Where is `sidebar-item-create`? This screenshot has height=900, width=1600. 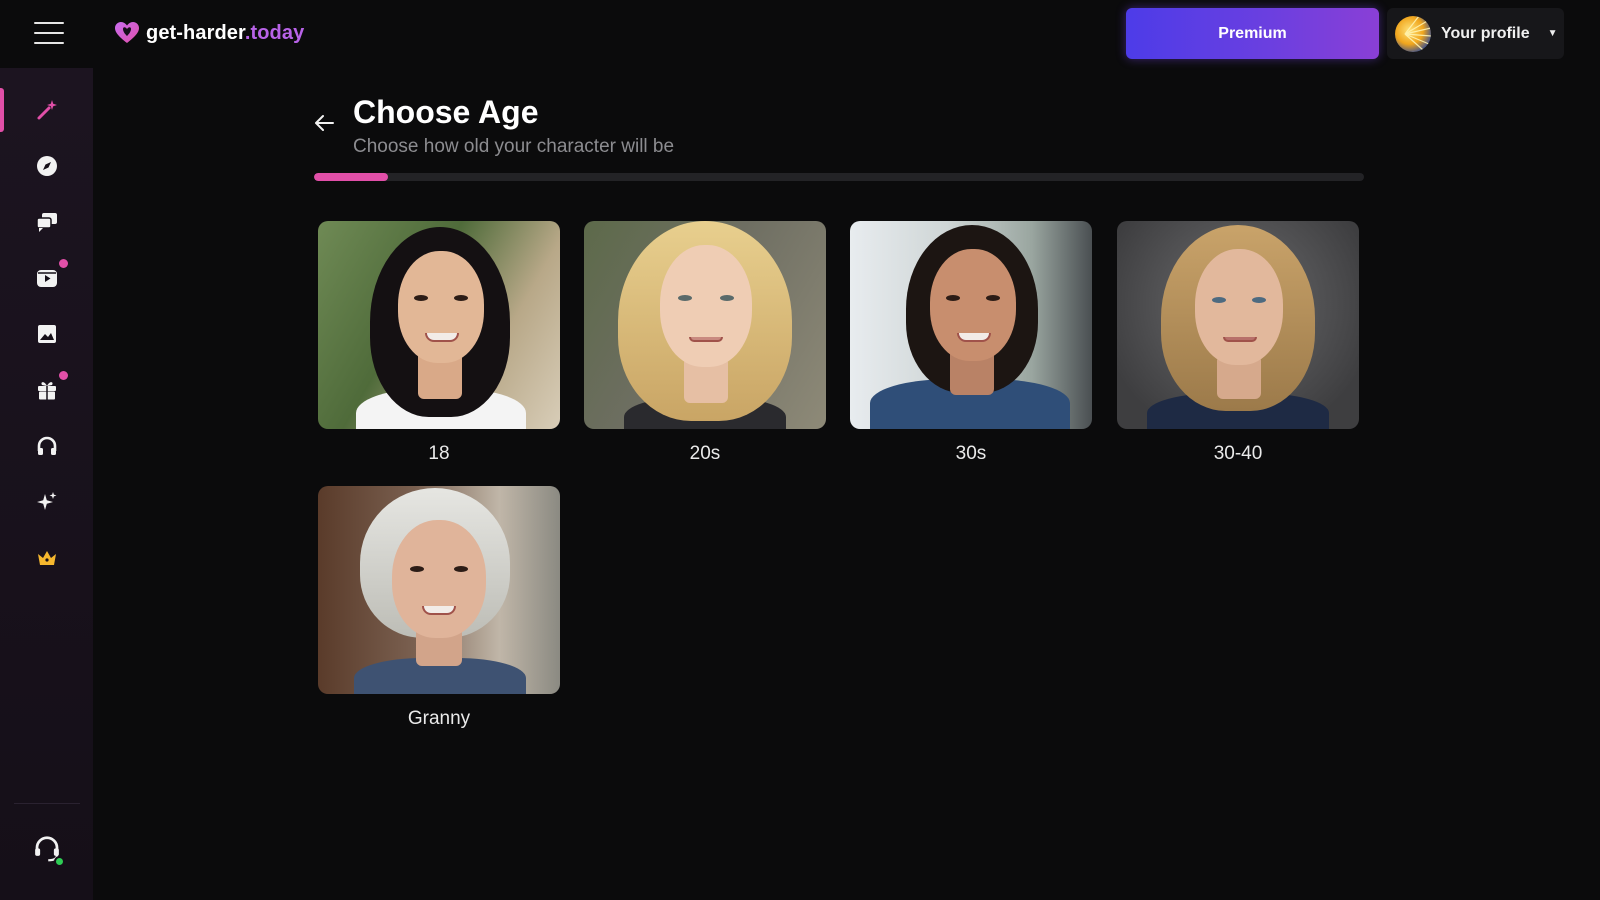
sidebar-item-create is located at coordinates (46, 110).